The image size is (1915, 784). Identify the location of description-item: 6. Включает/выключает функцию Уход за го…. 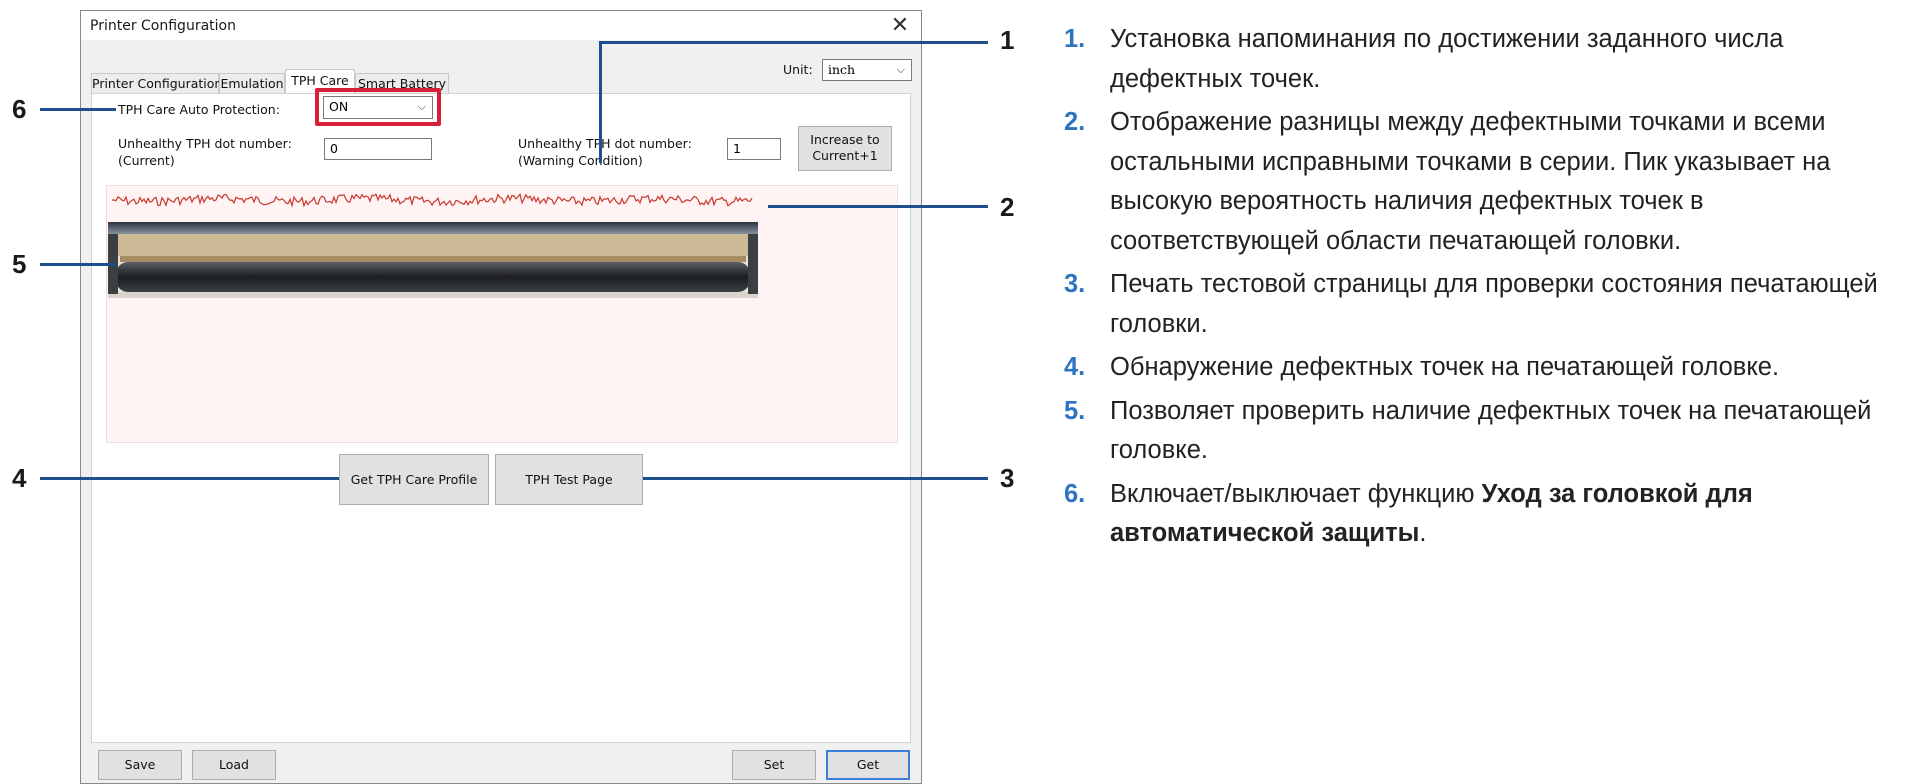
(1486, 514).